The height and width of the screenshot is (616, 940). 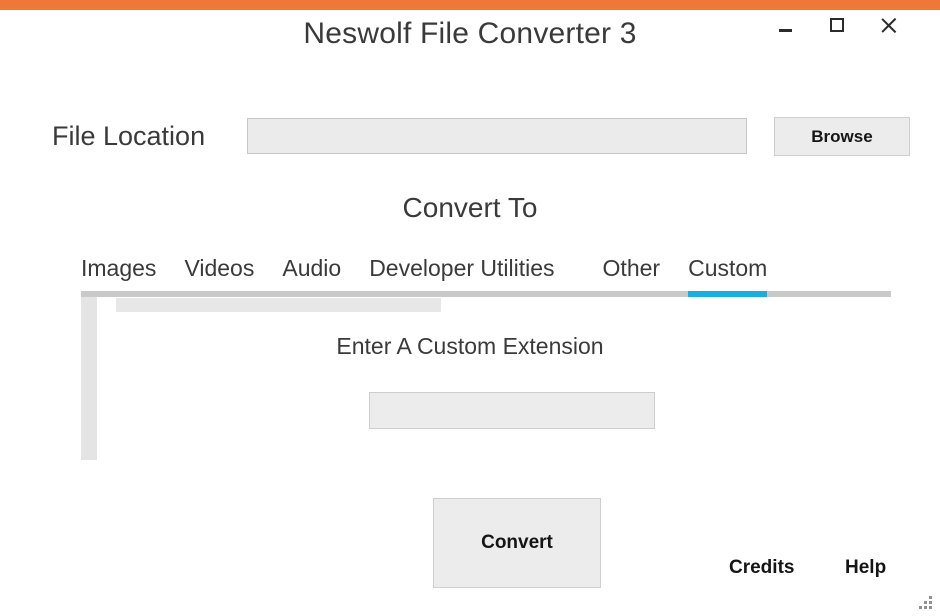 What do you see at coordinates (865, 568) in the screenshot?
I see `help-link: Help` at bounding box center [865, 568].